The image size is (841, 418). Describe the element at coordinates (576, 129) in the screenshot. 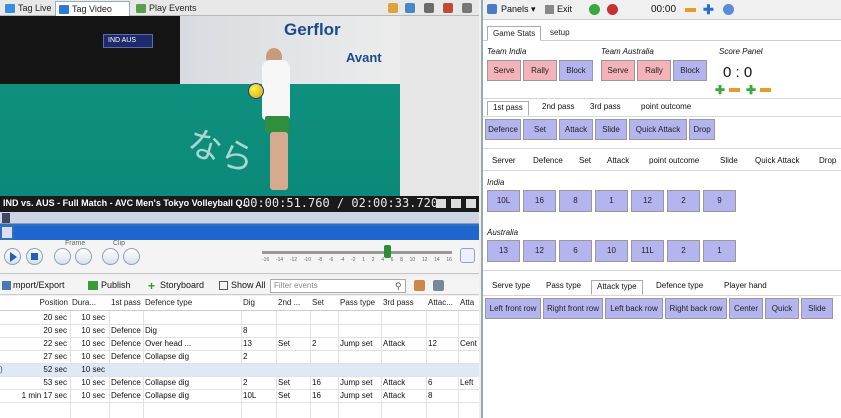

I see `pass-button-2: Attack` at that location.